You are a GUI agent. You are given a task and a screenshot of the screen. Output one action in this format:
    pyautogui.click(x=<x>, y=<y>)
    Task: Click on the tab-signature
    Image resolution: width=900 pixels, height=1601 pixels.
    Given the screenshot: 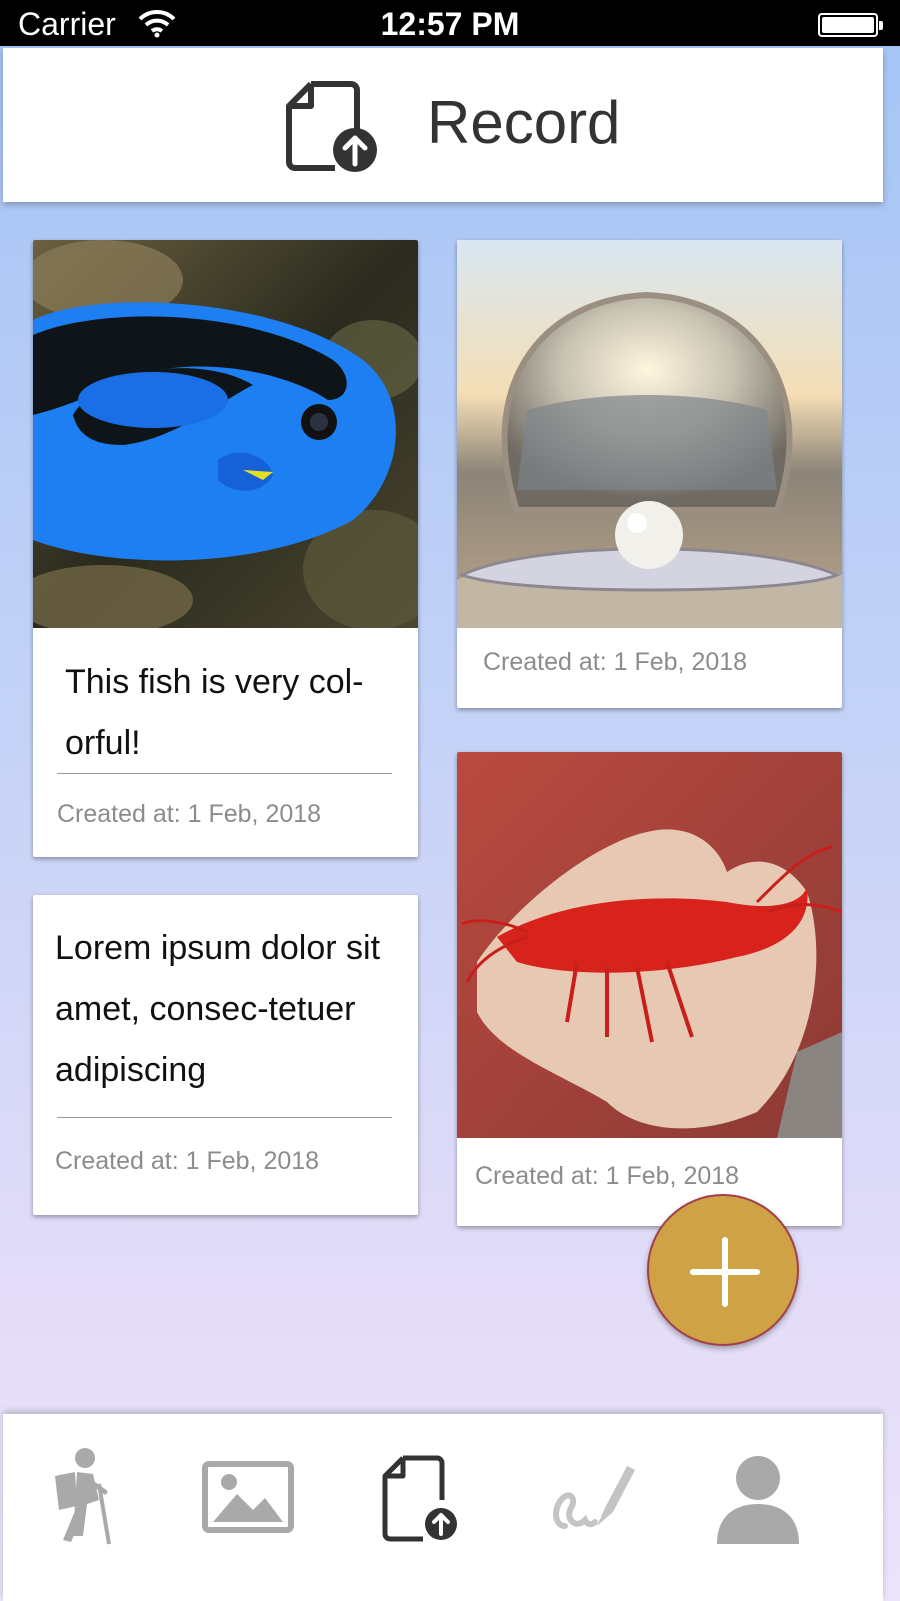 What is the action you would take?
    pyautogui.click(x=590, y=1499)
    